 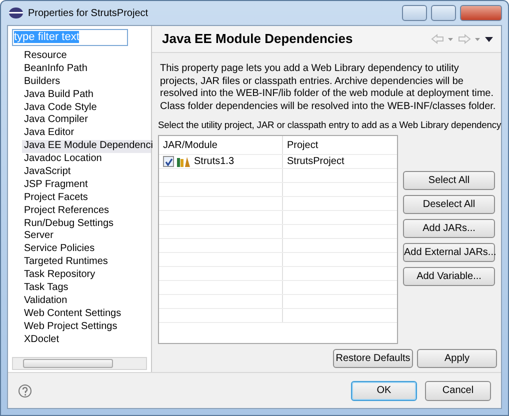 I want to click on sidebar-item: Project References, so click(x=86, y=211).